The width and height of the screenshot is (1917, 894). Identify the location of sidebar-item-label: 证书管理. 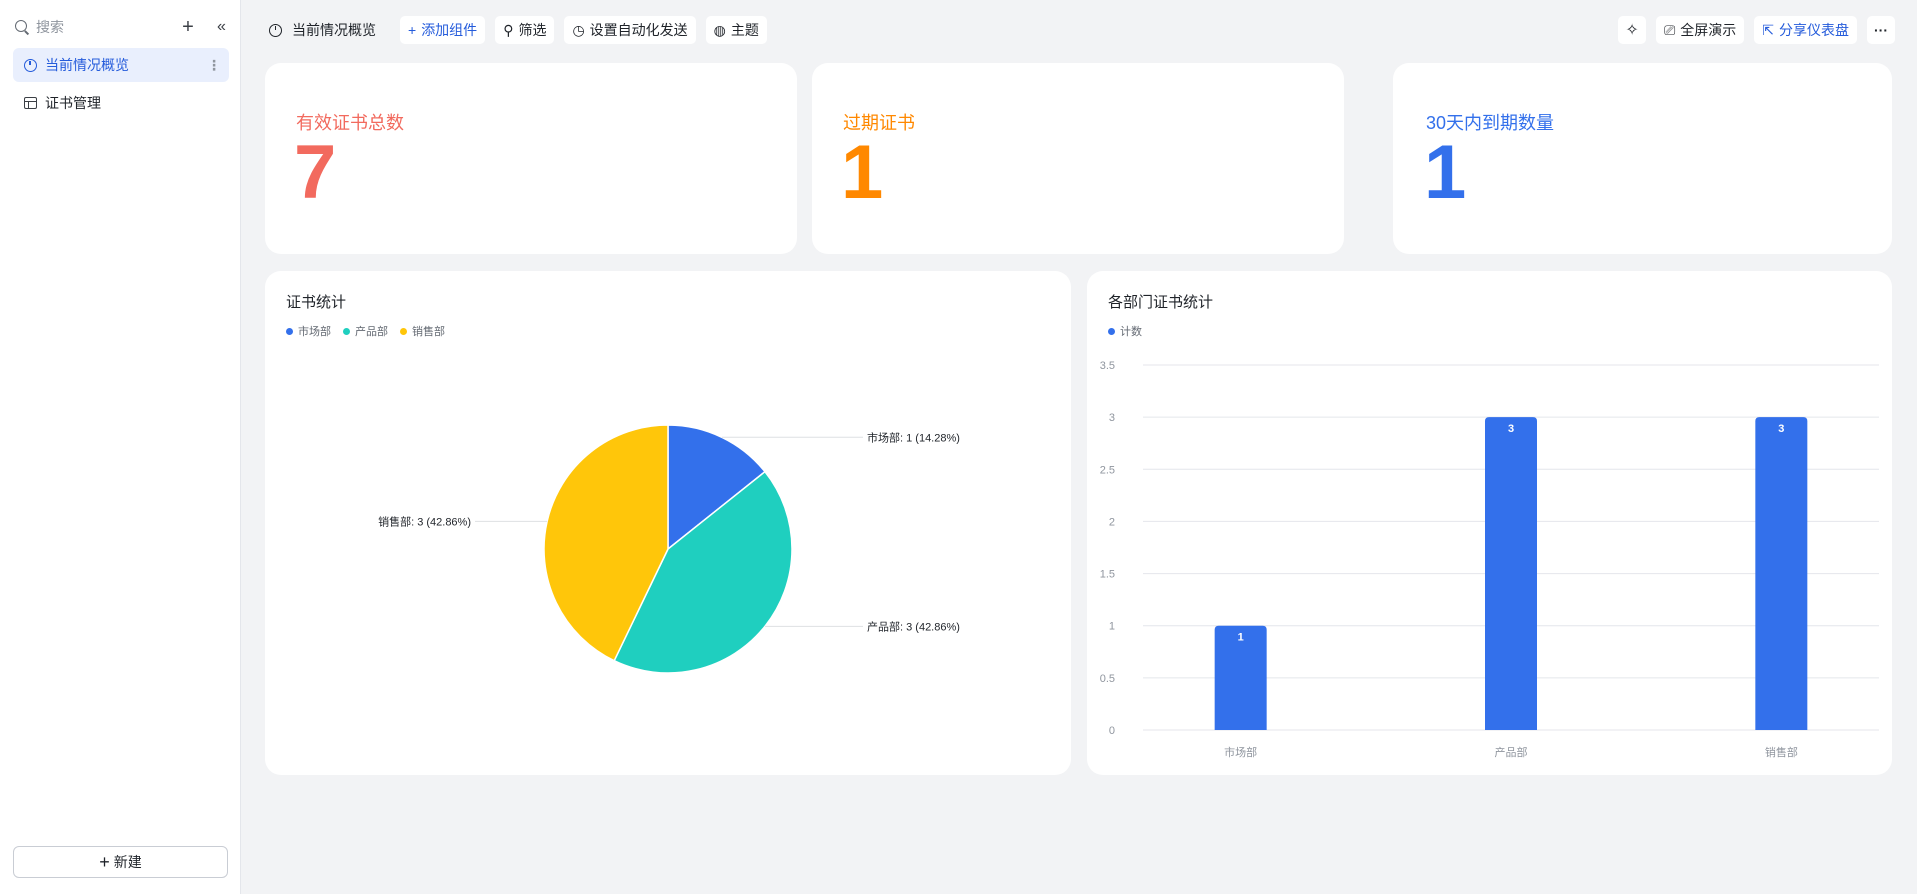
(73, 103).